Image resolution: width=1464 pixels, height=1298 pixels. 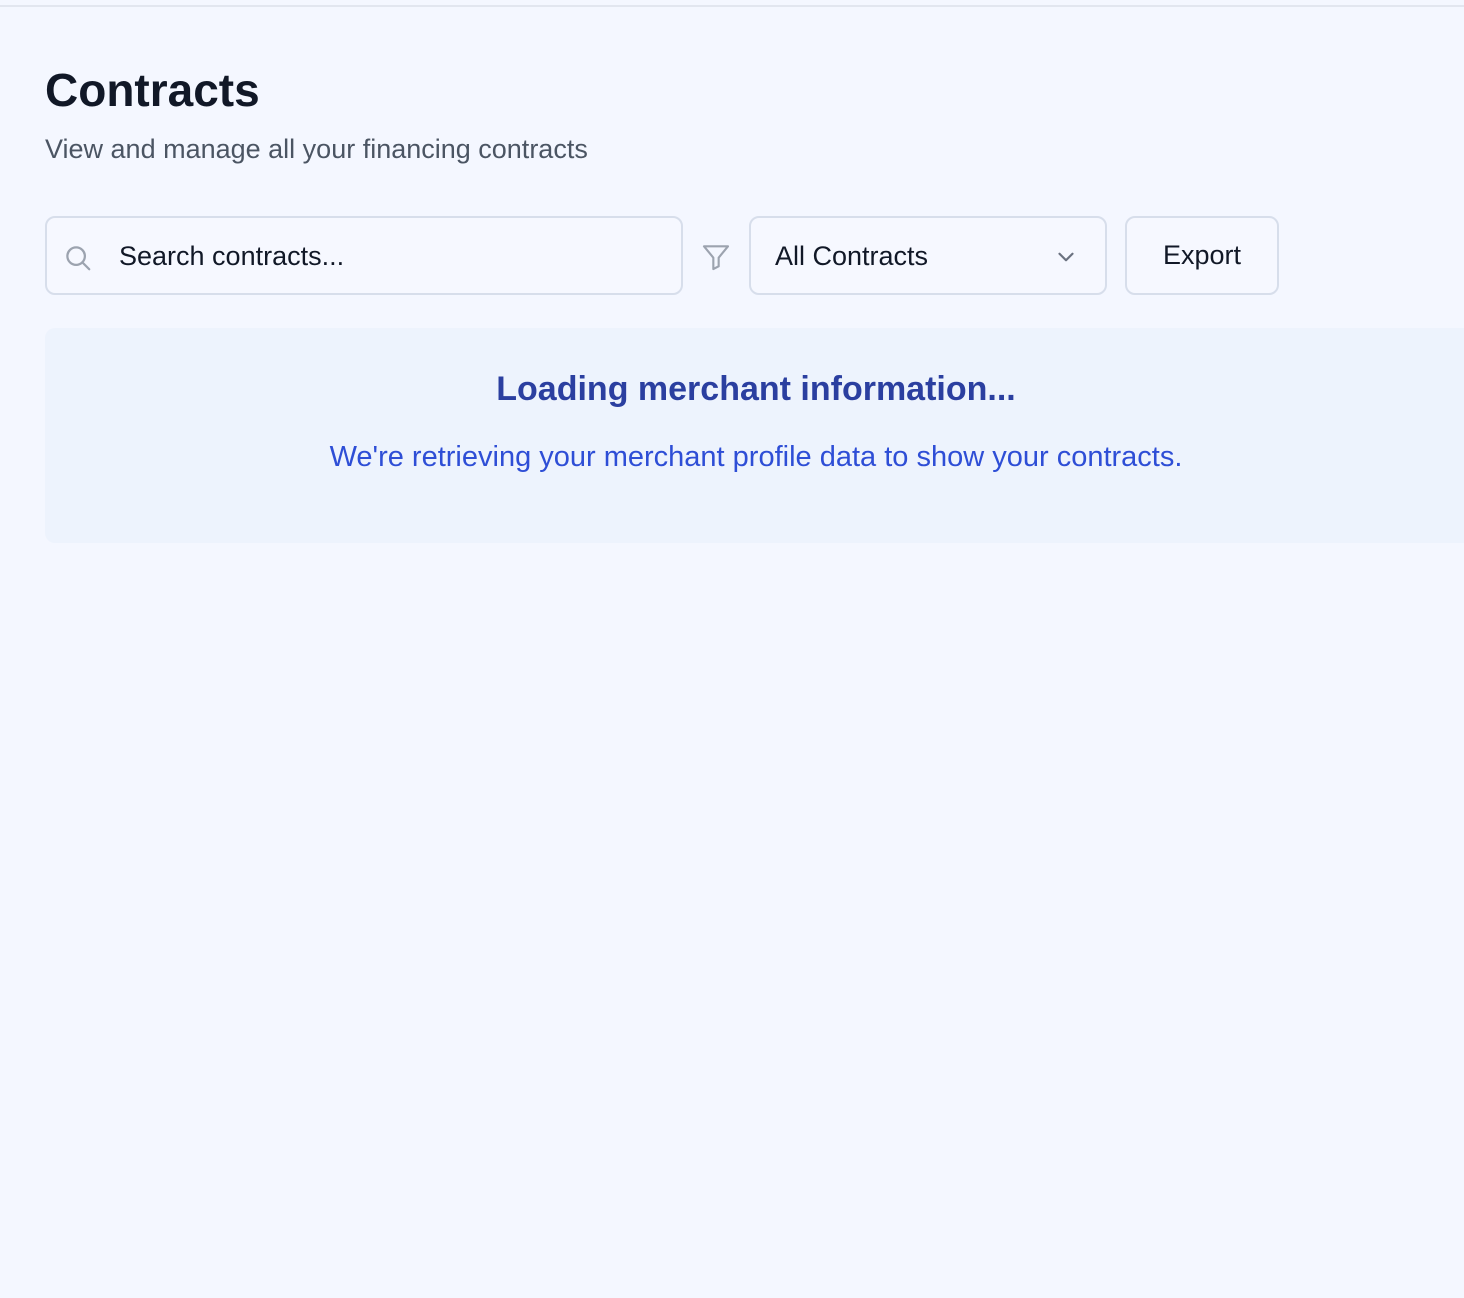 I want to click on top-bar-edge, so click(x=732, y=3).